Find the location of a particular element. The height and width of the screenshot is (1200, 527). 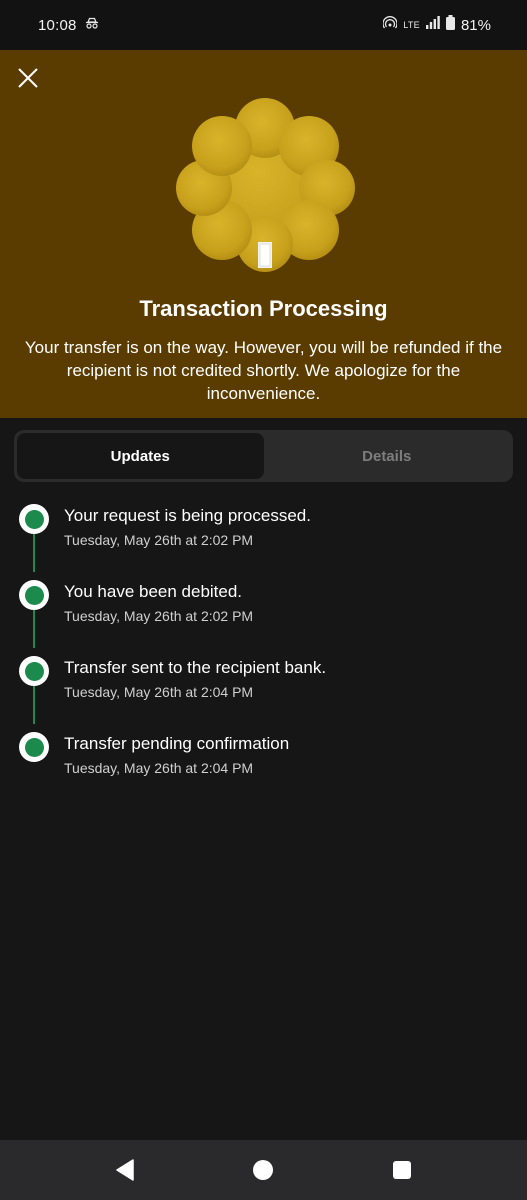

signal-icon is located at coordinates (432, 25).